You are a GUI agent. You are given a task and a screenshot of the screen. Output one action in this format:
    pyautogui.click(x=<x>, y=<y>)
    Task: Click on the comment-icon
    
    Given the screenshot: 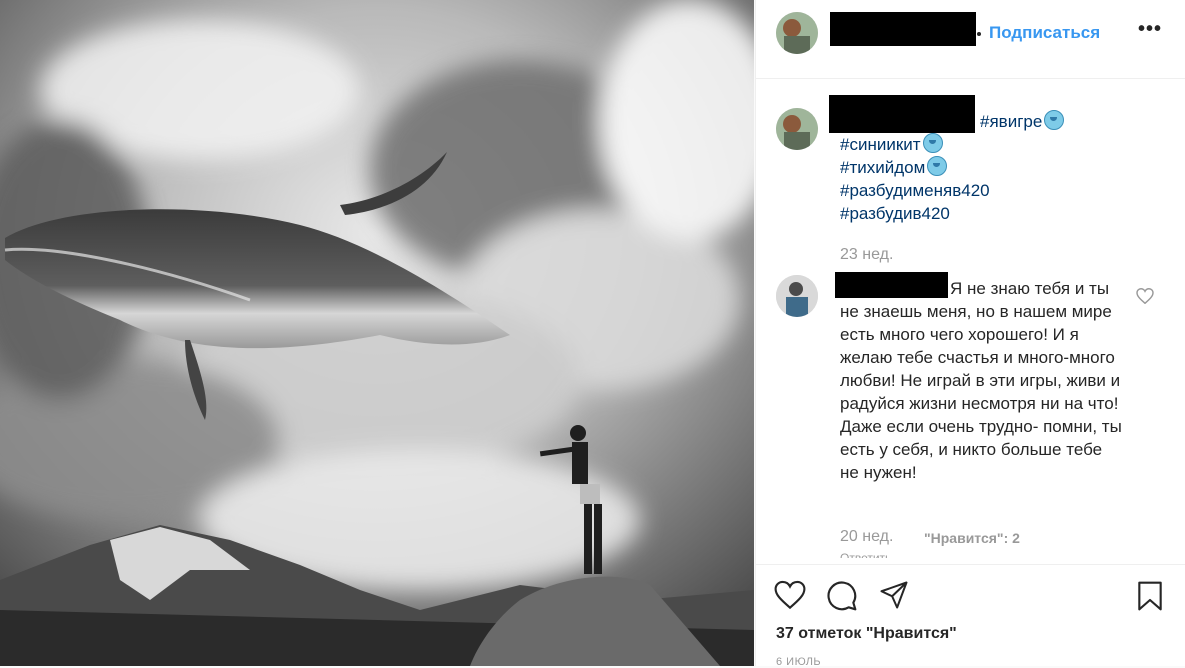 What is the action you would take?
    pyautogui.click(x=842, y=596)
    